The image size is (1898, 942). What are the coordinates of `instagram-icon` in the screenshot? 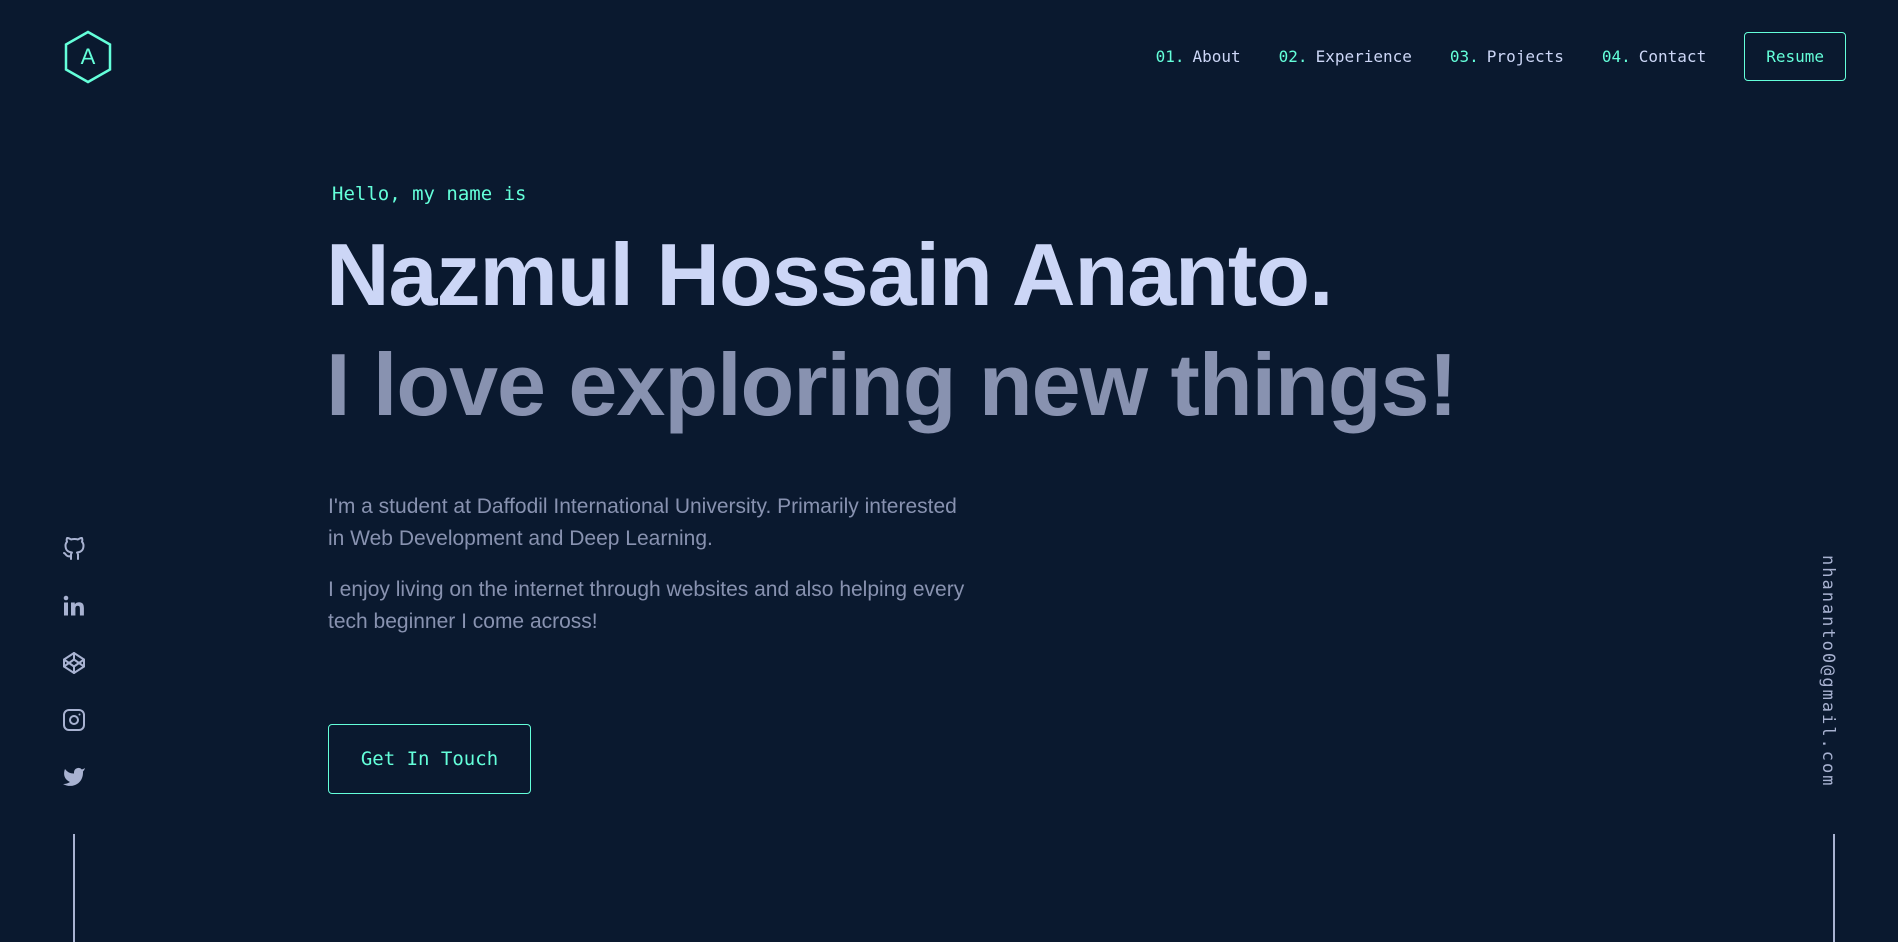 It's located at (74, 720).